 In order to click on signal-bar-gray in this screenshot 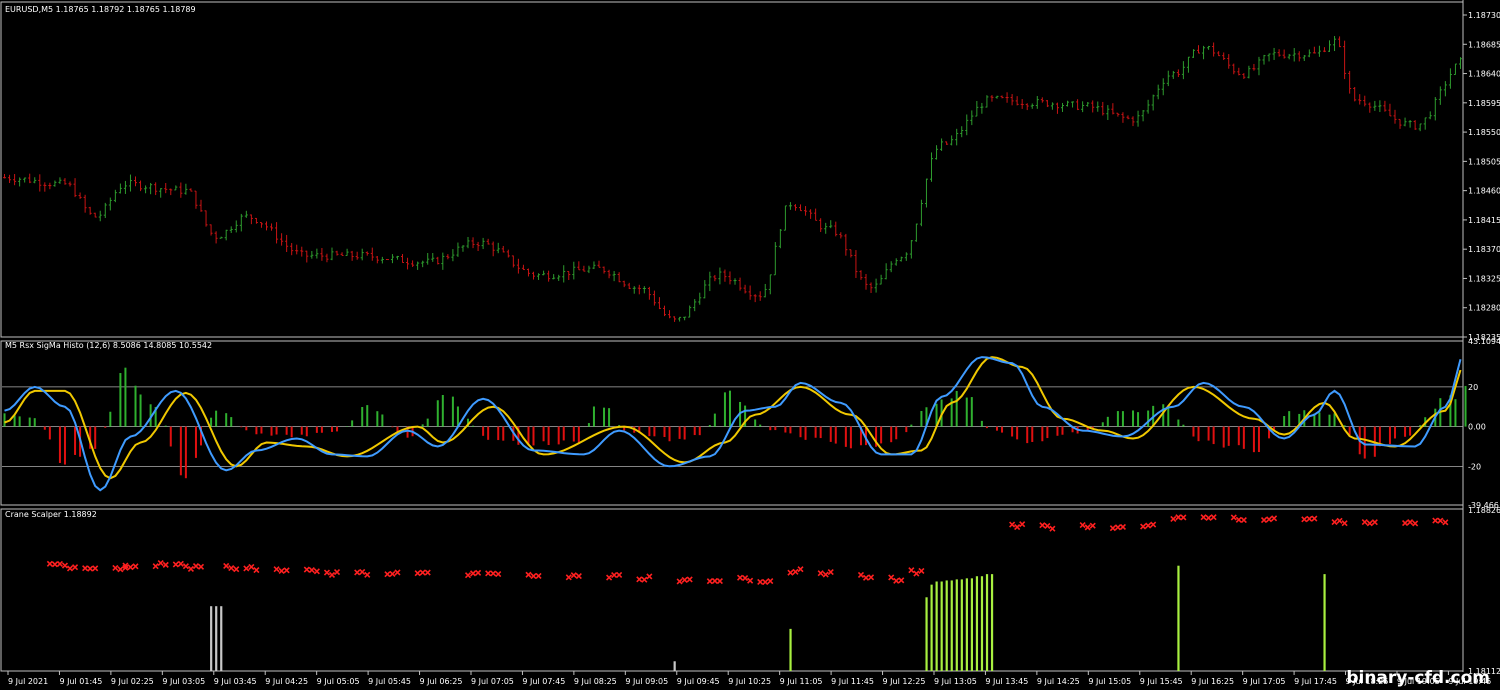, I will do `click(211, 638)`.